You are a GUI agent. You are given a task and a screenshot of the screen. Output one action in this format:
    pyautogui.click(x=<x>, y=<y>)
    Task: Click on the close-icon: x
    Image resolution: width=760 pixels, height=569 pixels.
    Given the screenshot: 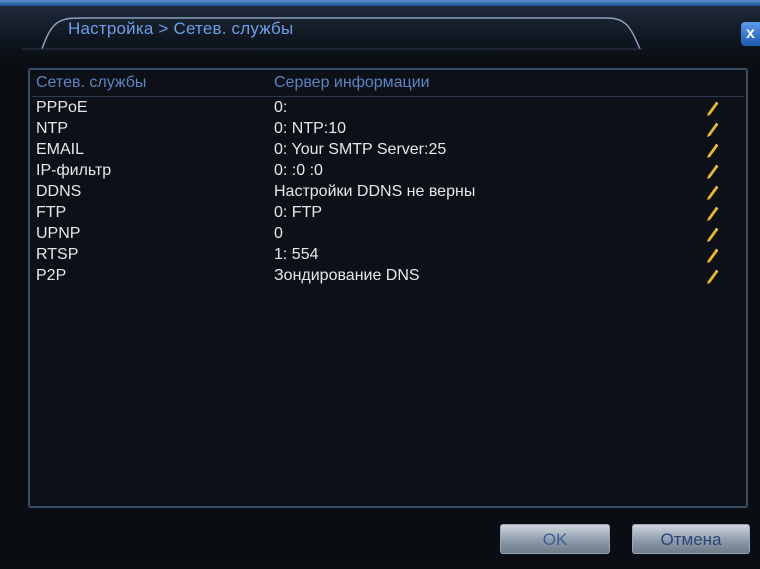 What is the action you would take?
    pyautogui.click(x=750, y=33)
    